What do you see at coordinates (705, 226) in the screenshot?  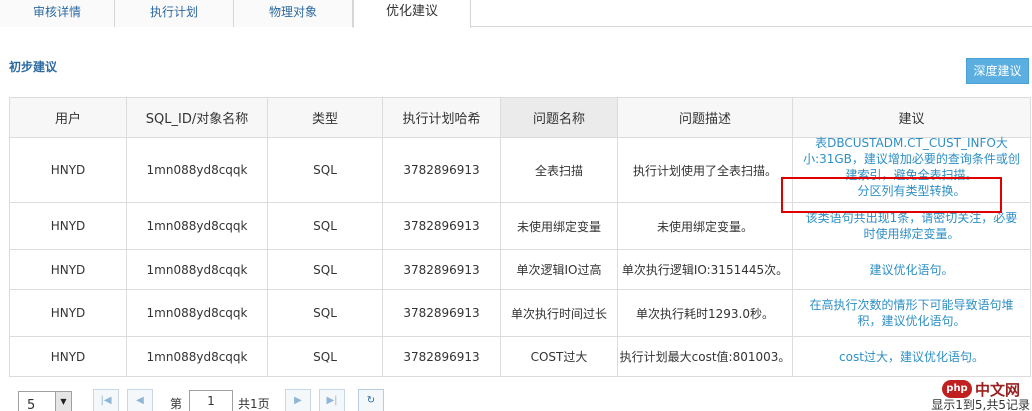 I see `cell-problem-desc: 未使用绑定变量。` at bounding box center [705, 226].